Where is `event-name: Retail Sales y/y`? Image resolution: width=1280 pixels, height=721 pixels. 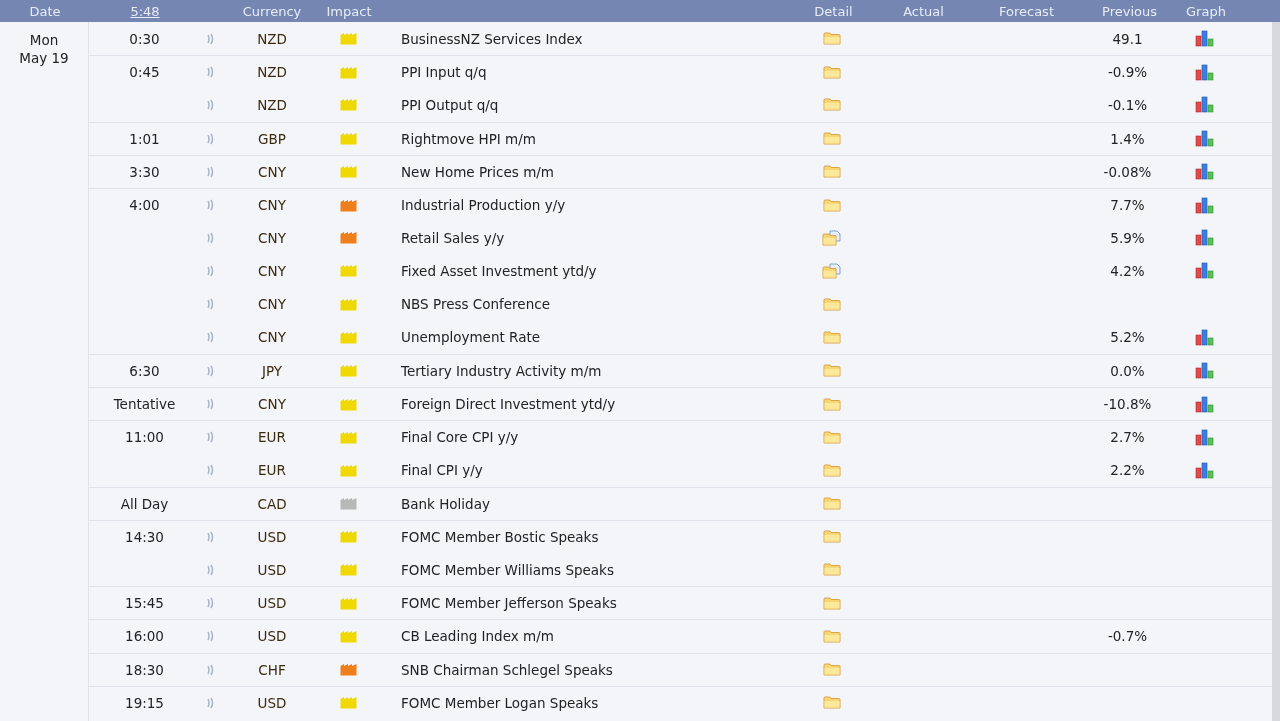
event-name: Retail Sales y/y is located at coordinates (453, 237).